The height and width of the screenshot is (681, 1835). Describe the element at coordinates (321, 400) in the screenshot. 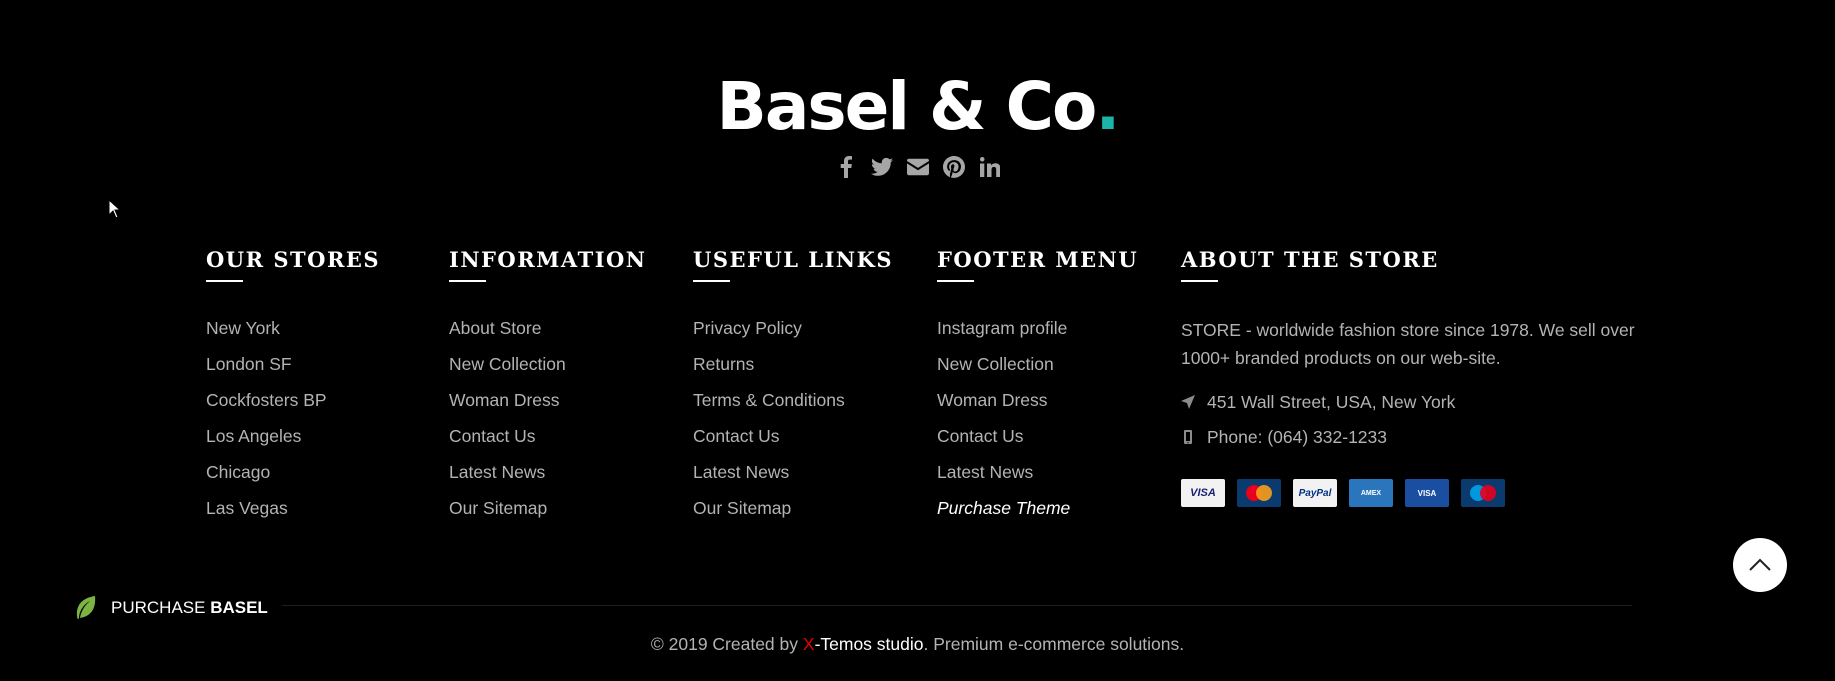

I see `footer-link: Cockfosters BP` at that location.